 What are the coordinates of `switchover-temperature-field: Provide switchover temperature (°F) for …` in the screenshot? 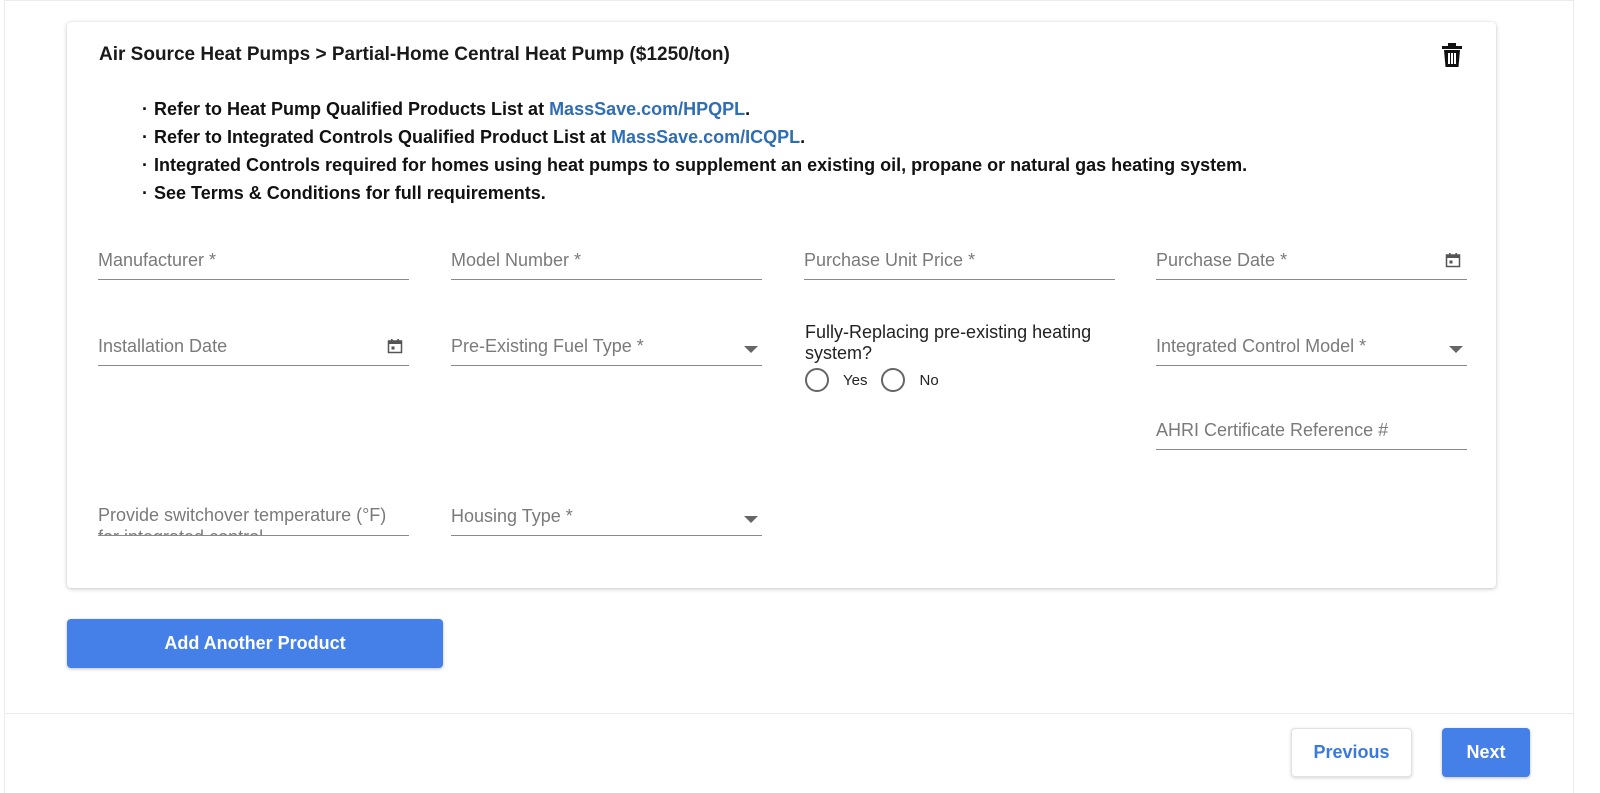 It's located at (253, 515).